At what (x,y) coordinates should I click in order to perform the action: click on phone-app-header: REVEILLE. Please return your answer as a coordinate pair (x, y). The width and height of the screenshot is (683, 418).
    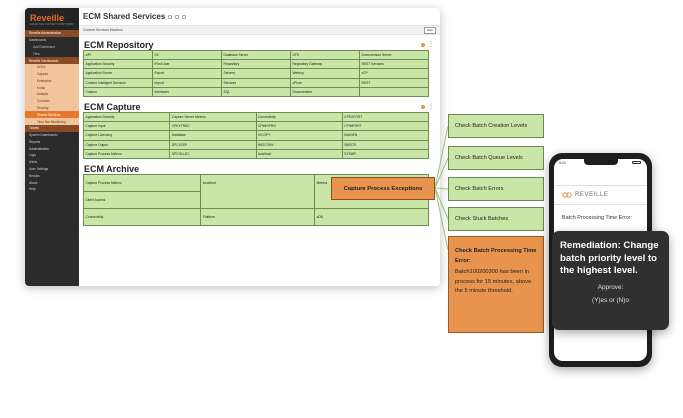
    Looking at the image, I should click on (600, 195).